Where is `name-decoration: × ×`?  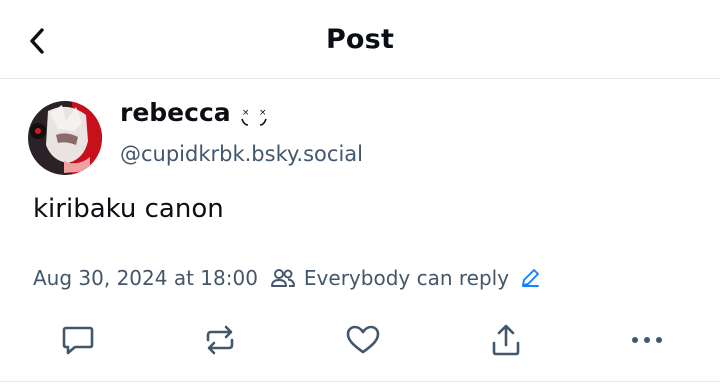
name-decoration: × × is located at coordinates (254, 116).